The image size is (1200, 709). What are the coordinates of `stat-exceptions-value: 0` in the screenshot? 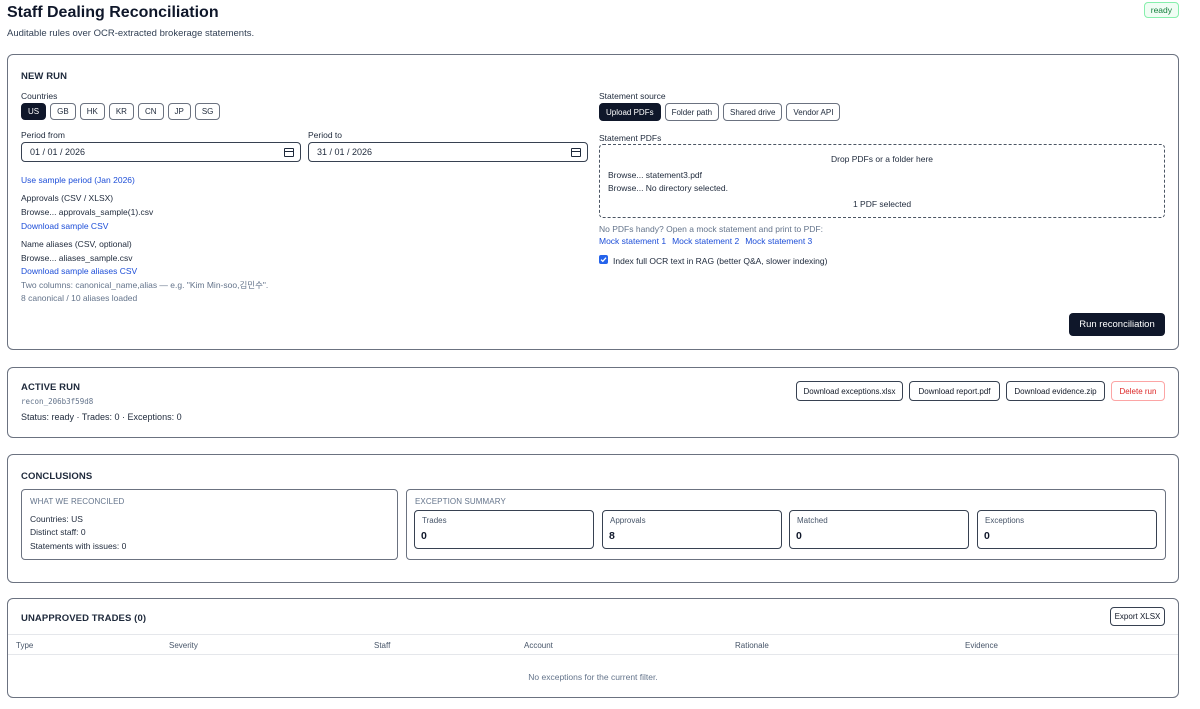 It's located at (987, 536).